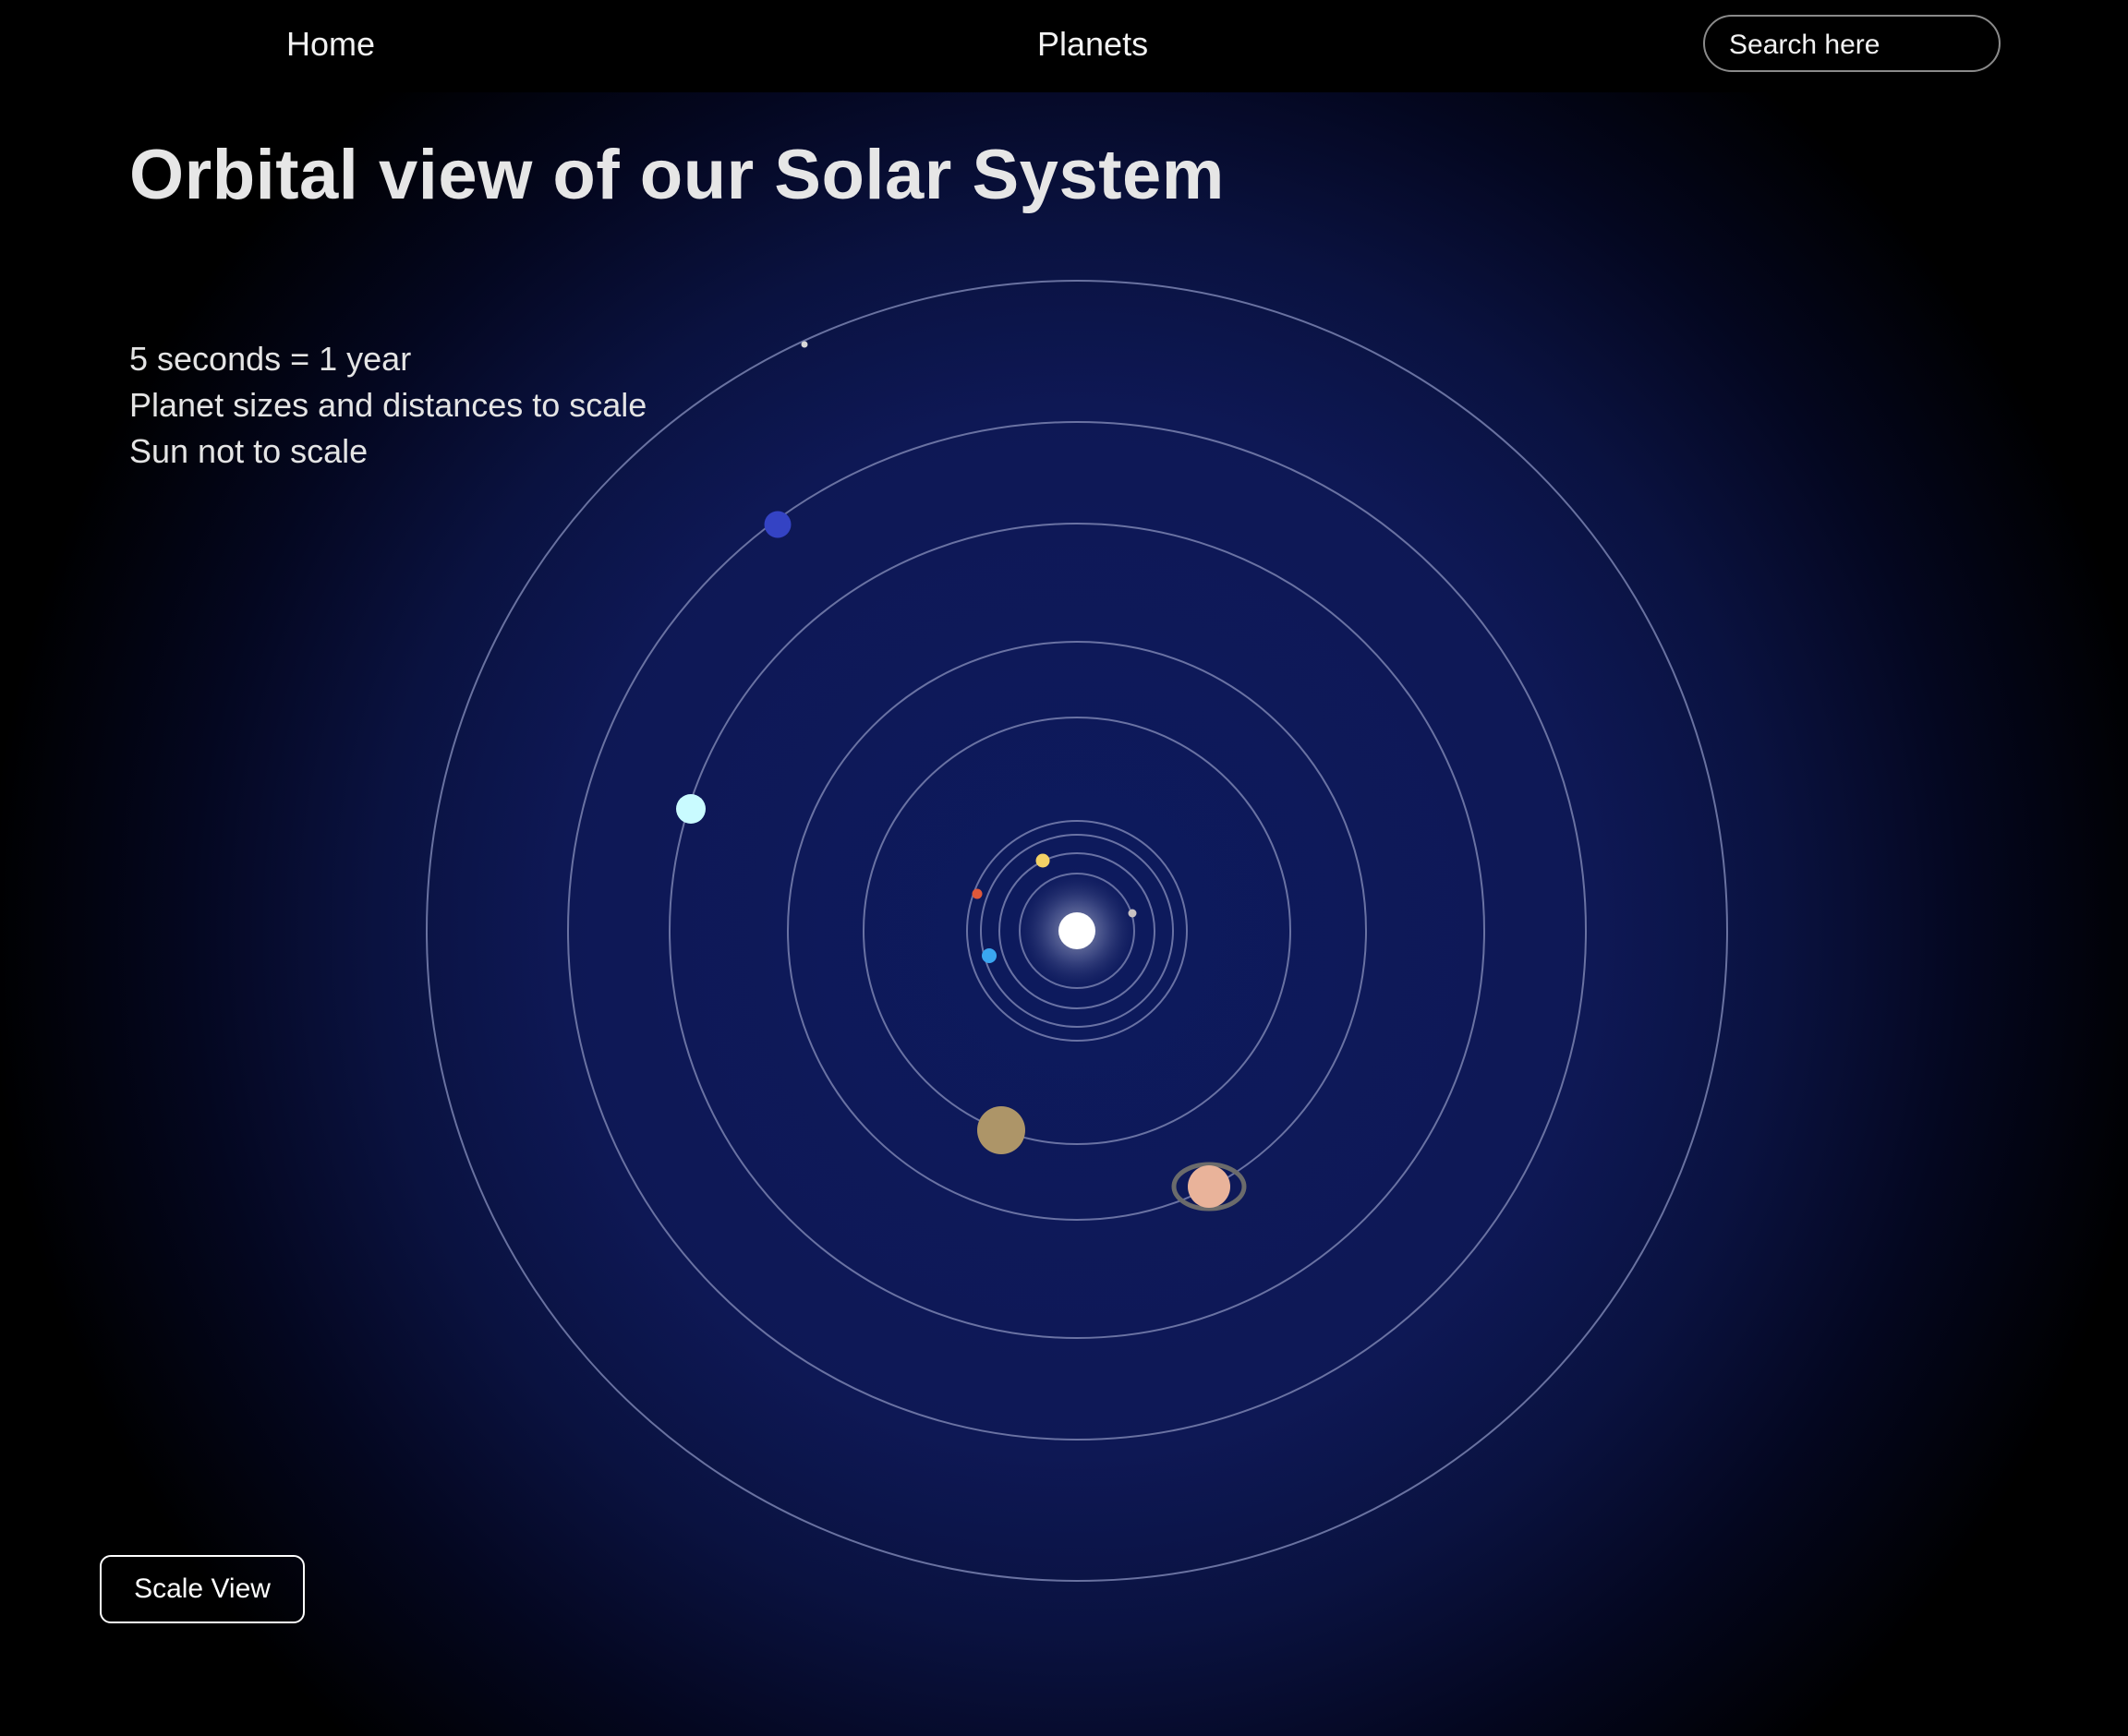  Describe the element at coordinates (961, 776) in the screenshot. I see `planets-group` at that location.